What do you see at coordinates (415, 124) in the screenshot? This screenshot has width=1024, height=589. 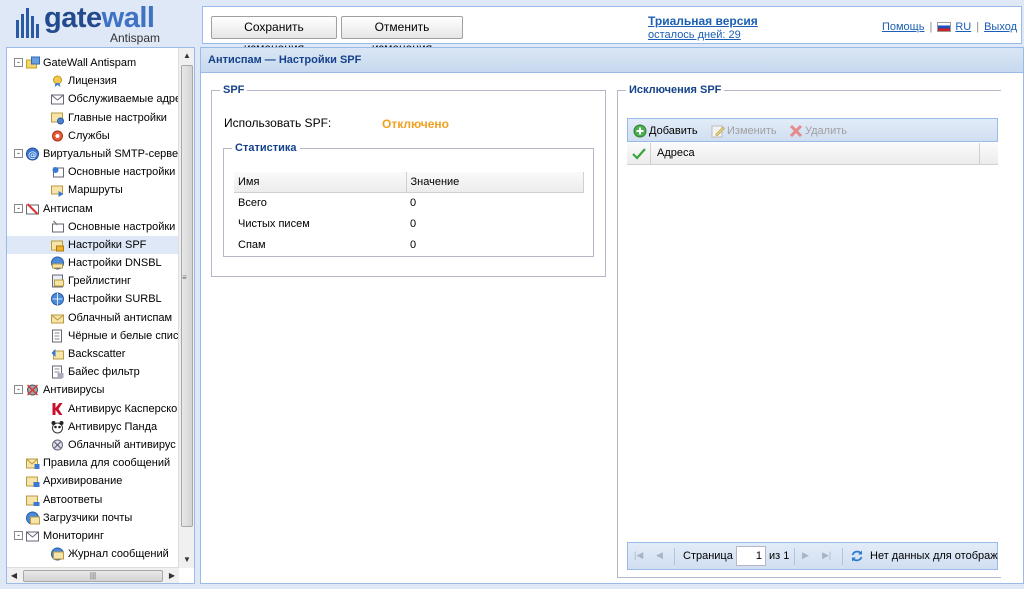 I see `use-spf-value: Отключено` at bounding box center [415, 124].